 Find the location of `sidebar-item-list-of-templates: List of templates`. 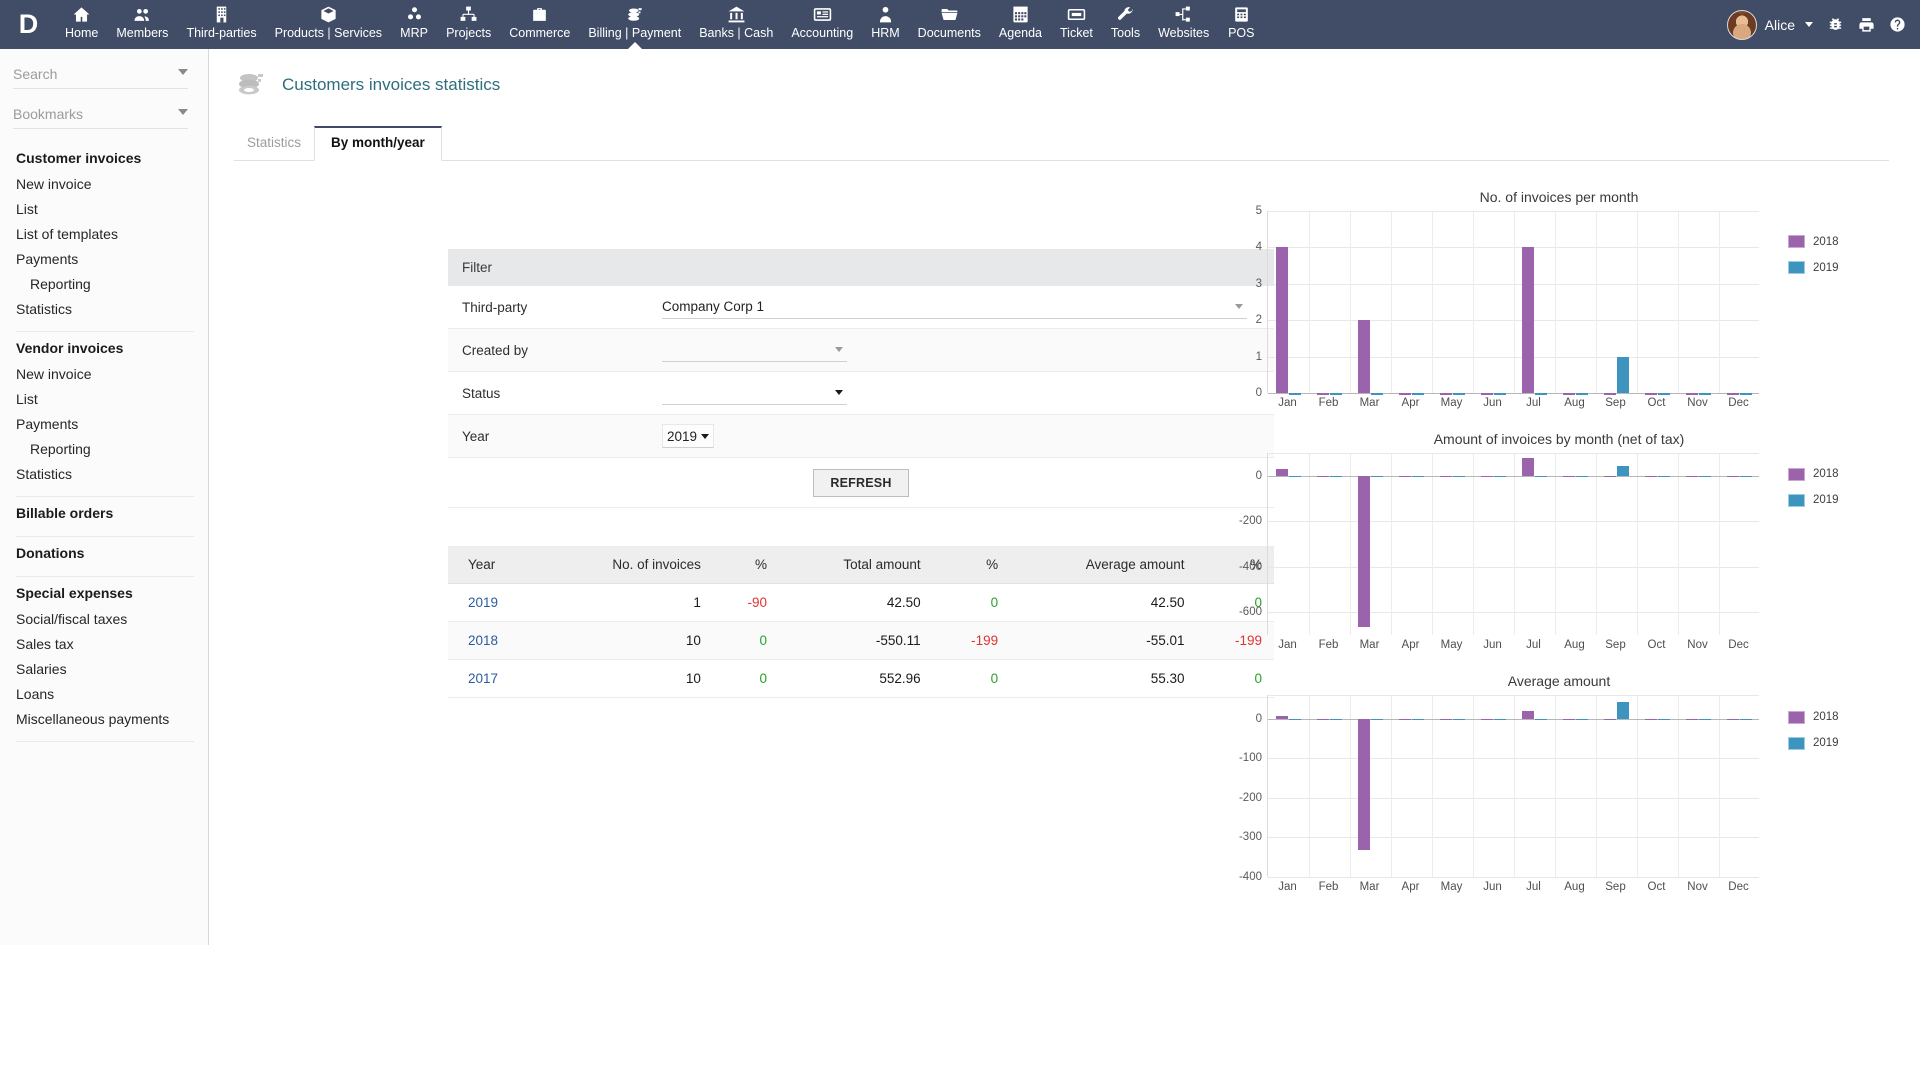

sidebar-item-list-of-templates: List of templates is located at coordinates (104, 234).